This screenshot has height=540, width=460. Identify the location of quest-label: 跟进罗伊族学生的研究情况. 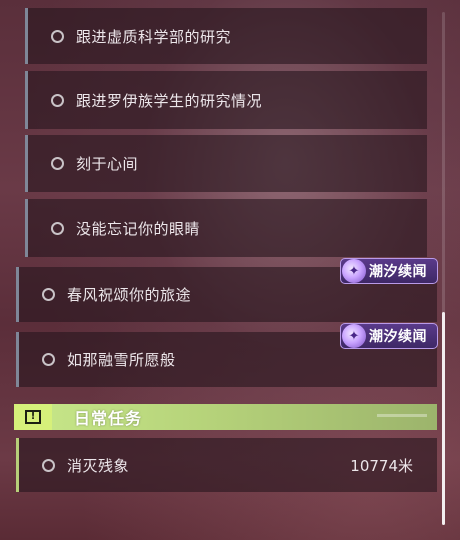
(169, 100).